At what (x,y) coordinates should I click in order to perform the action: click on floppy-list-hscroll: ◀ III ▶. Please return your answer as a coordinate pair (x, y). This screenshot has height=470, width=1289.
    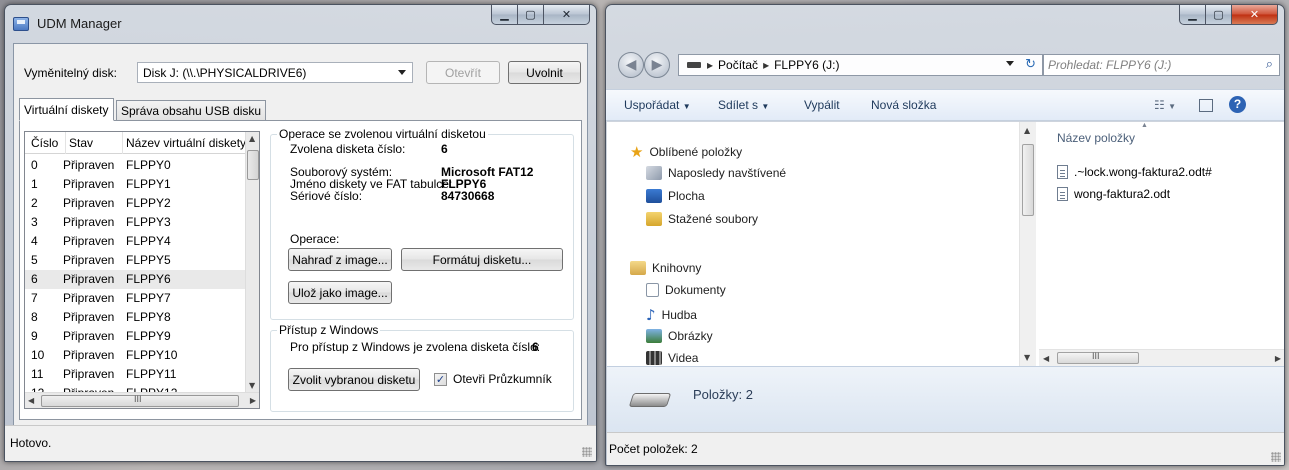
    Looking at the image, I should click on (142, 400).